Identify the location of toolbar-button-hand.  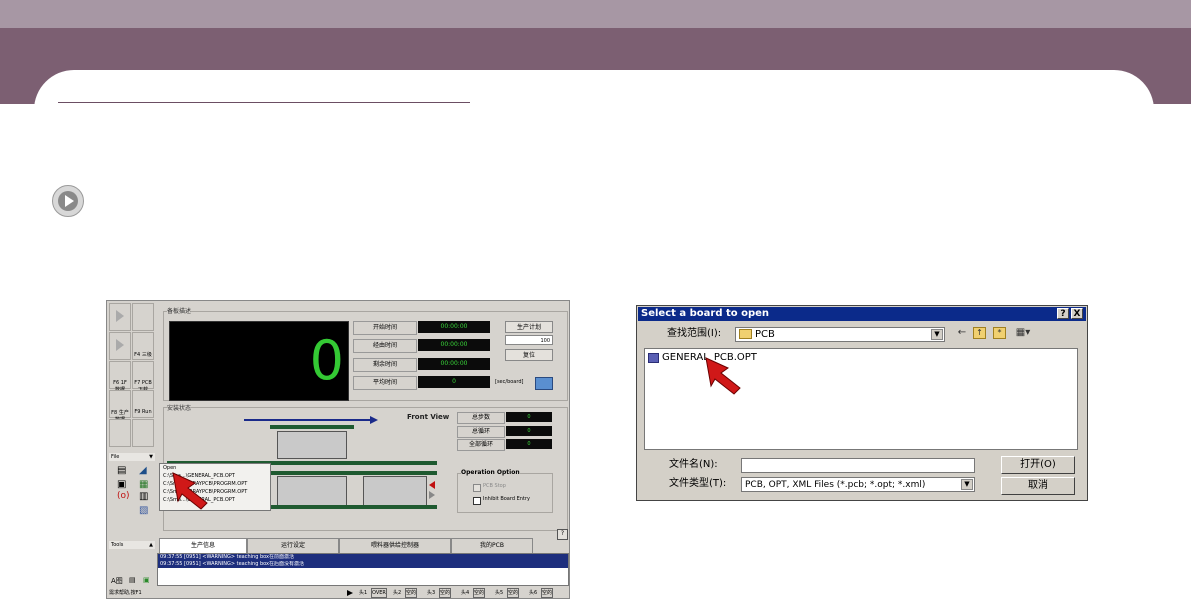
(143, 317).